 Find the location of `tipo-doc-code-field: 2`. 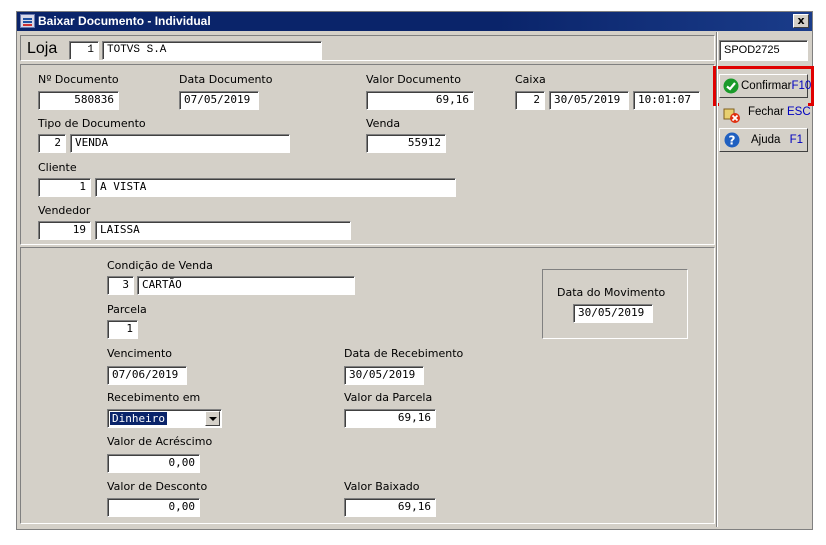

tipo-doc-code-field: 2 is located at coordinates (52, 143).